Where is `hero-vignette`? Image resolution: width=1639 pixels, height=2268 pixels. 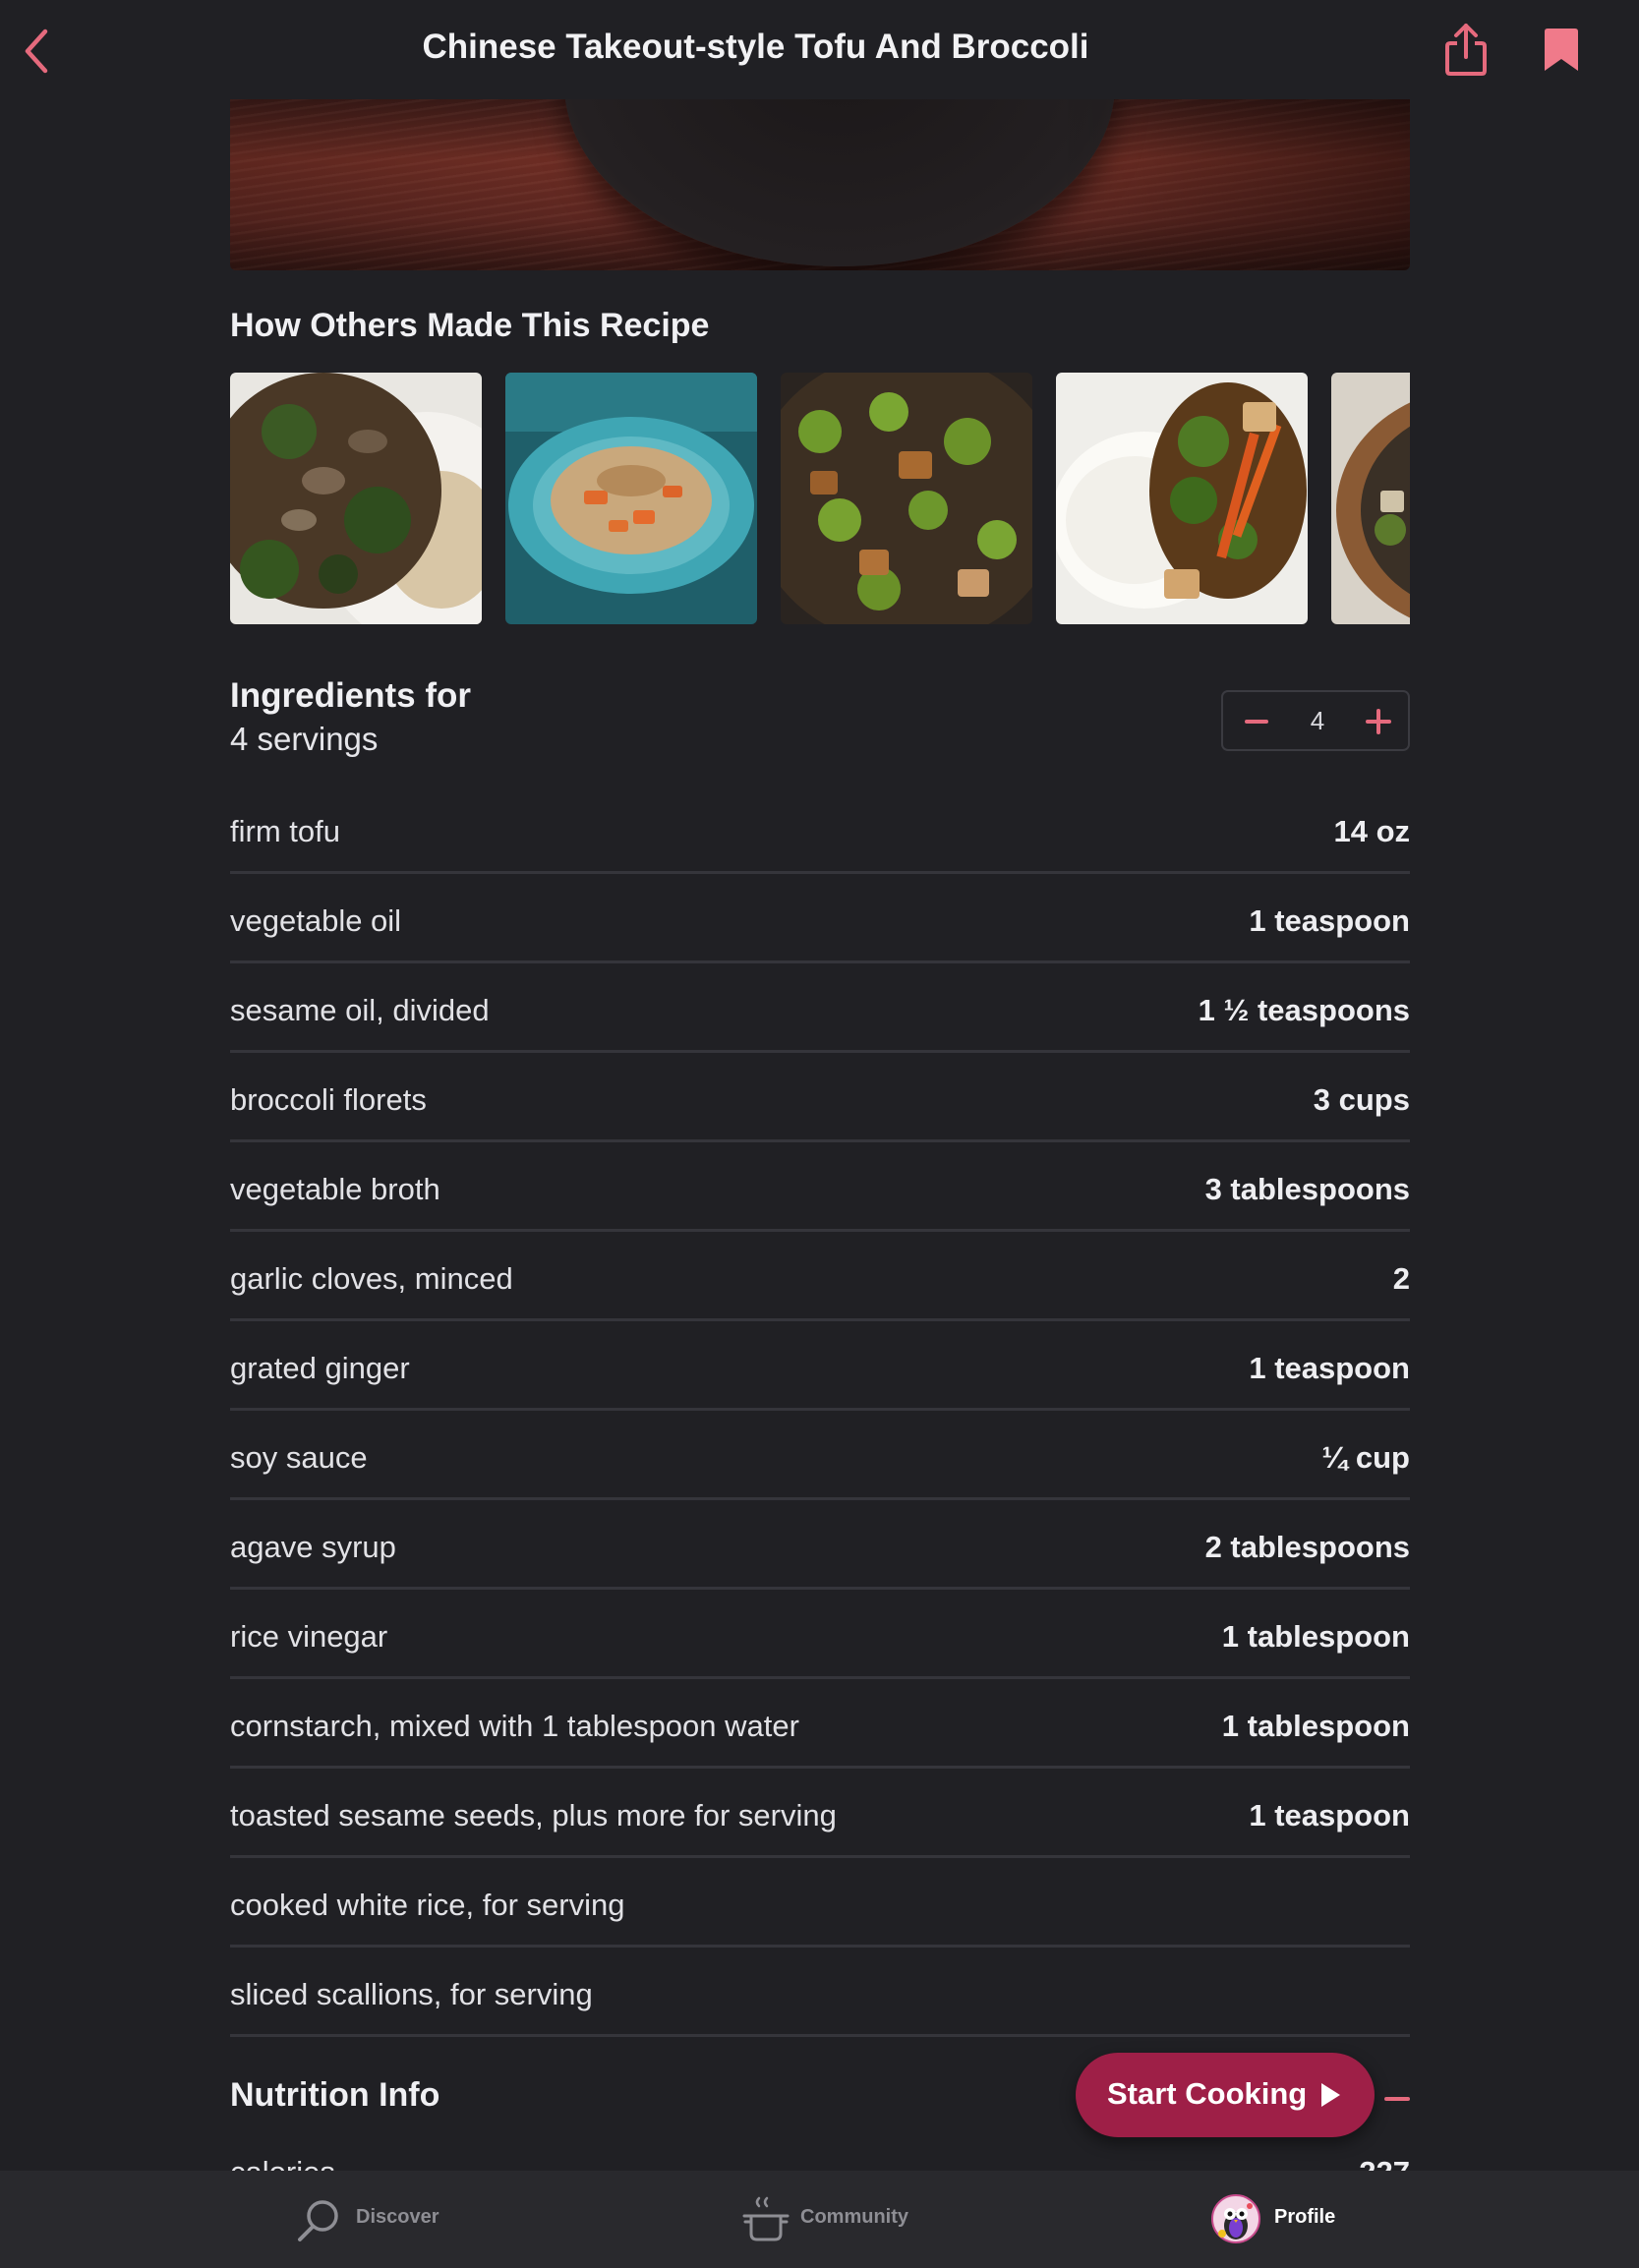 hero-vignette is located at coordinates (820, 184).